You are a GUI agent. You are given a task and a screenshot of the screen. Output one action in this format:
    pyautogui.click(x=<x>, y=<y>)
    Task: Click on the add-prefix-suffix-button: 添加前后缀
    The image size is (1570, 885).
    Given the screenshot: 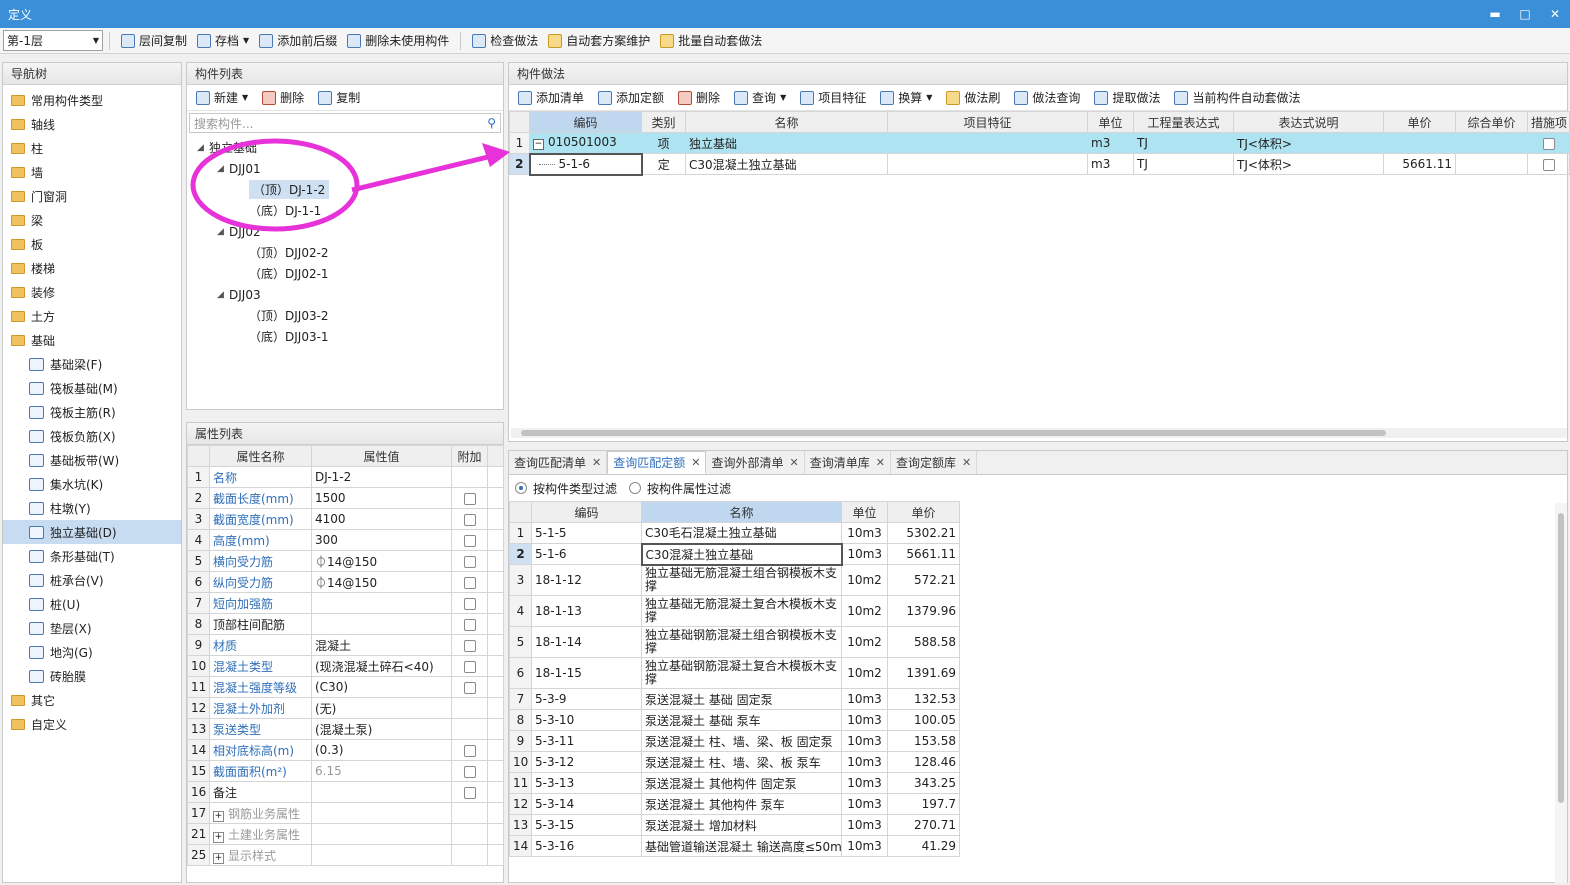 What is the action you would take?
    pyautogui.click(x=298, y=41)
    